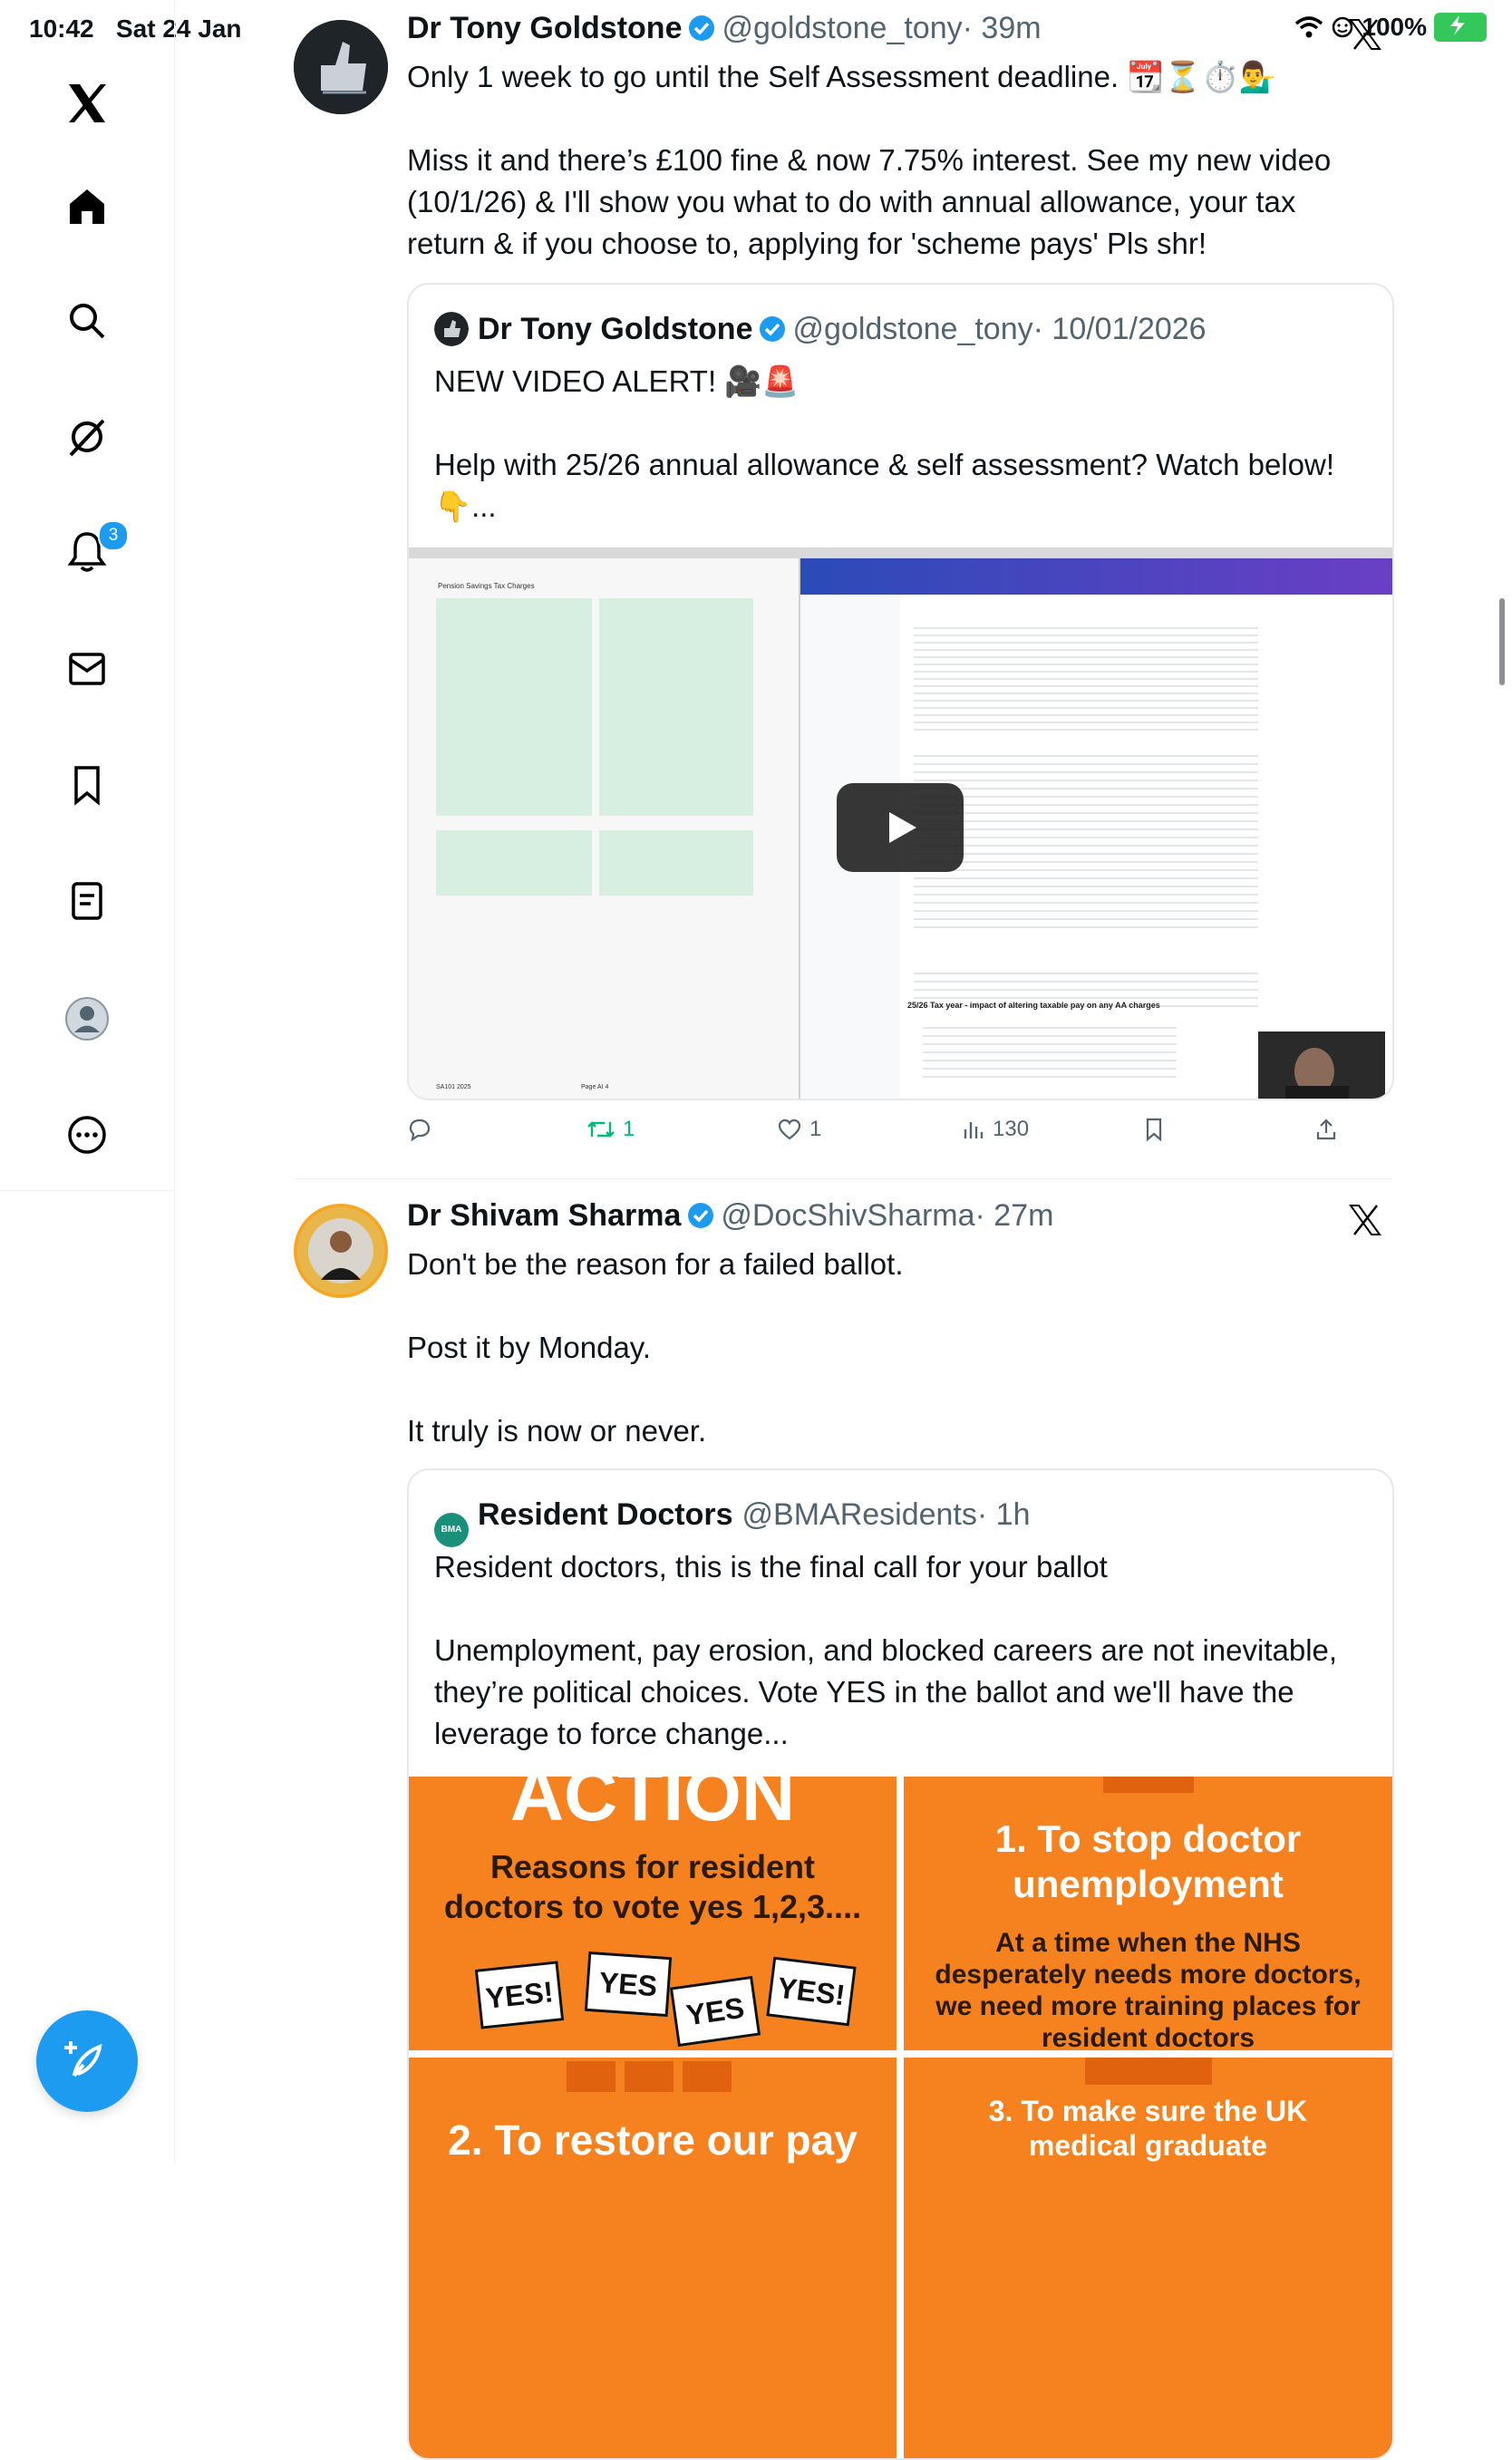  I want to click on image-tile-pay: 2. To restore our pay, so click(653, 2258).